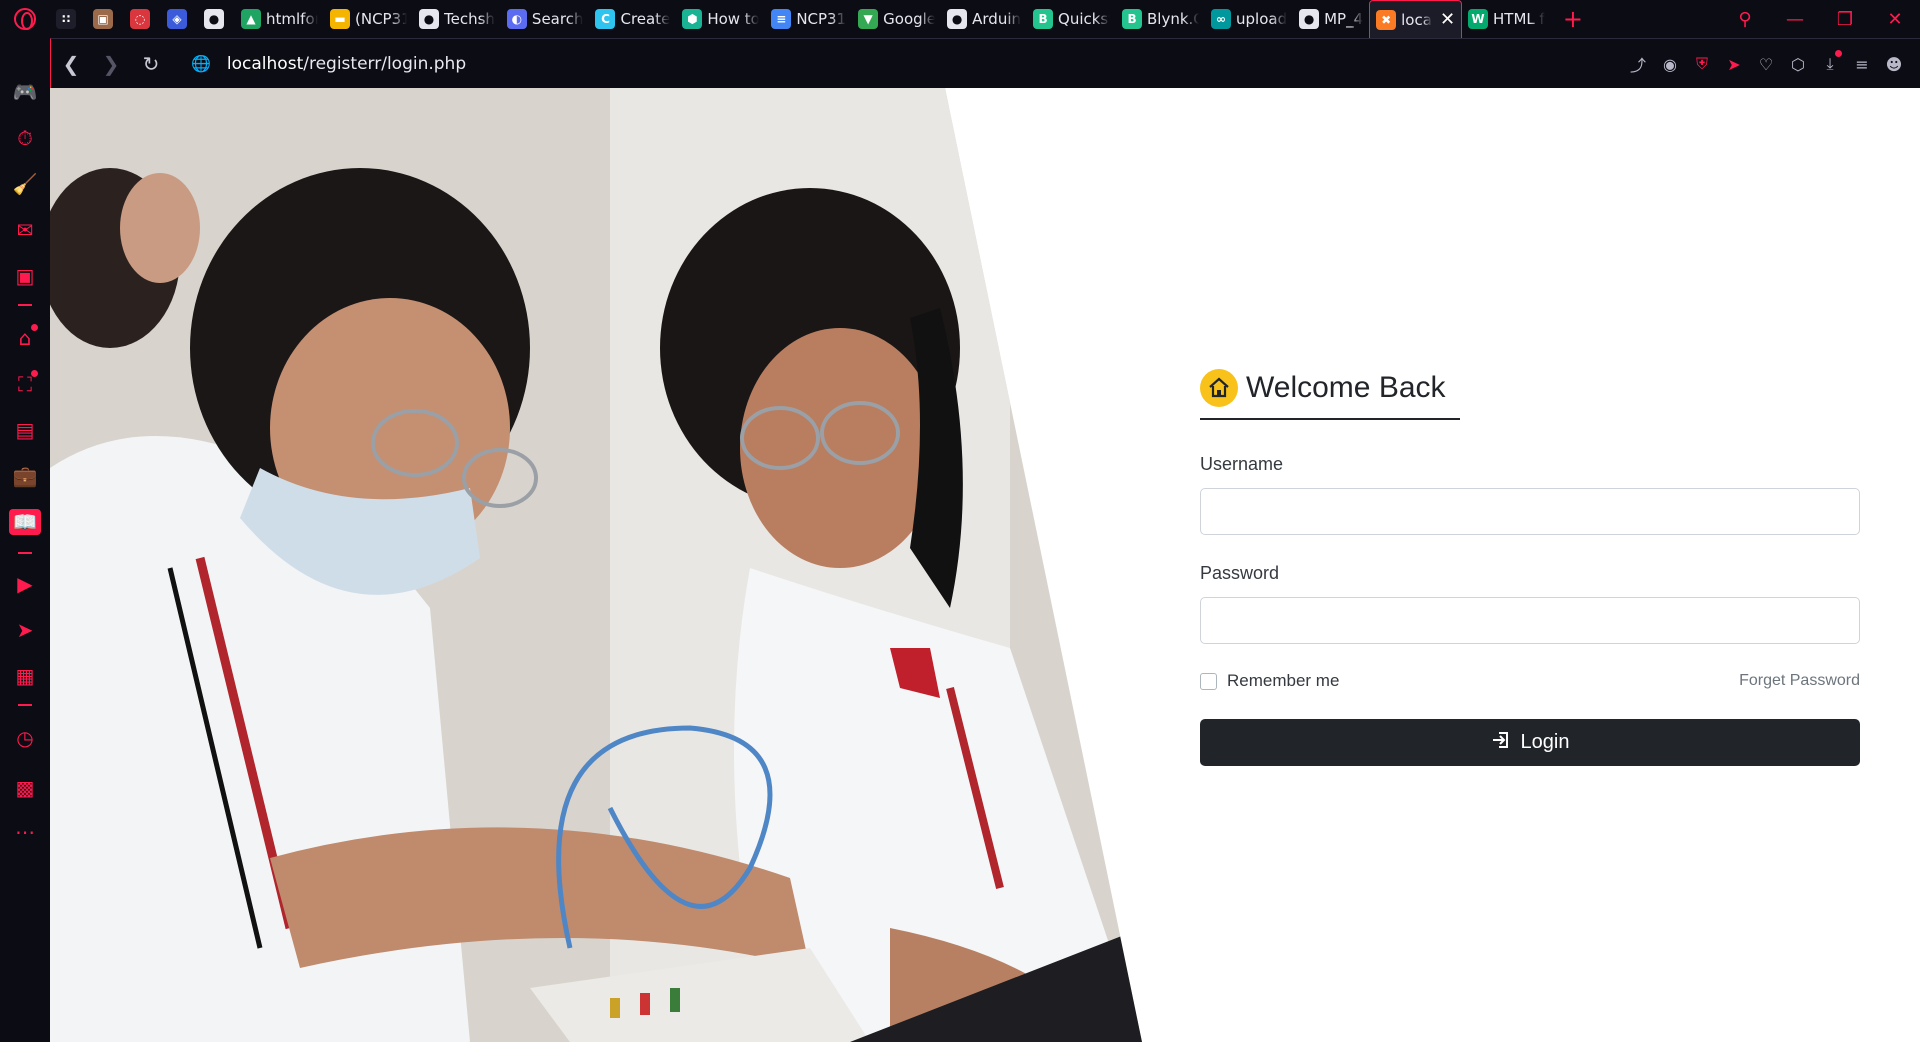 The width and height of the screenshot is (1920, 1042). Describe the element at coordinates (25, 19) in the screenshot. I see `opera-menu-icon` at that location.